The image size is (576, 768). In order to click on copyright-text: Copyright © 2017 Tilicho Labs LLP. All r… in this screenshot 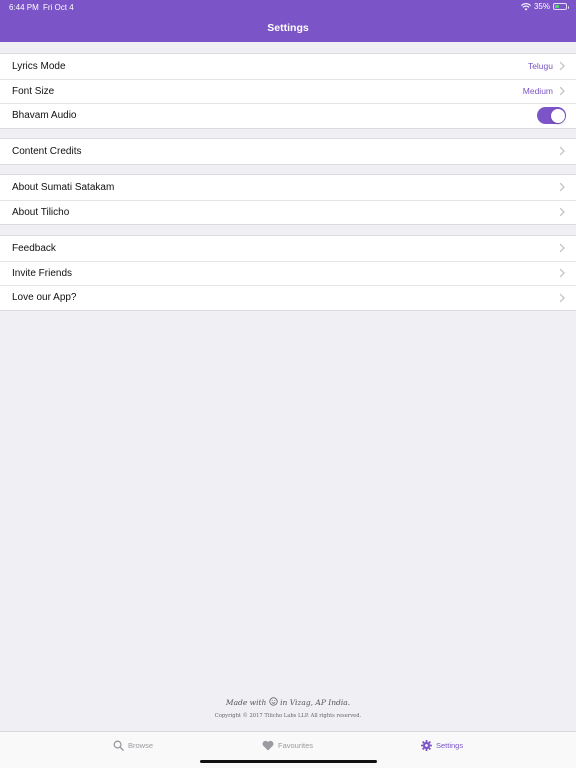, I will do `click(288, 716)`.